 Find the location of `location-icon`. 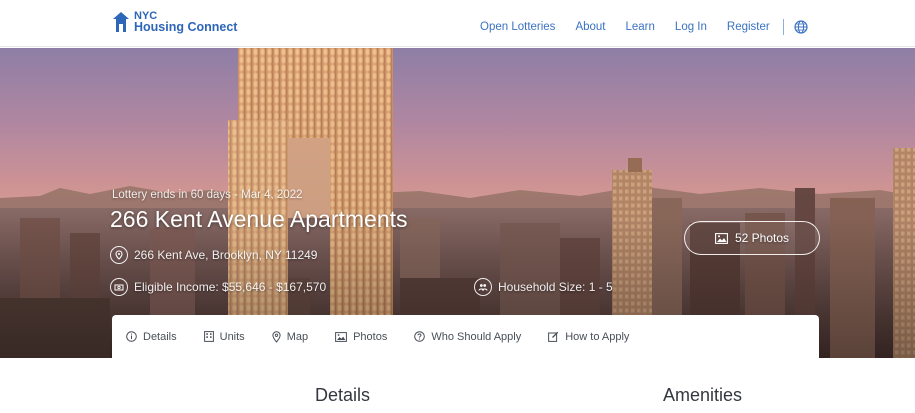

location-icon is located at coordinates (119, 255).